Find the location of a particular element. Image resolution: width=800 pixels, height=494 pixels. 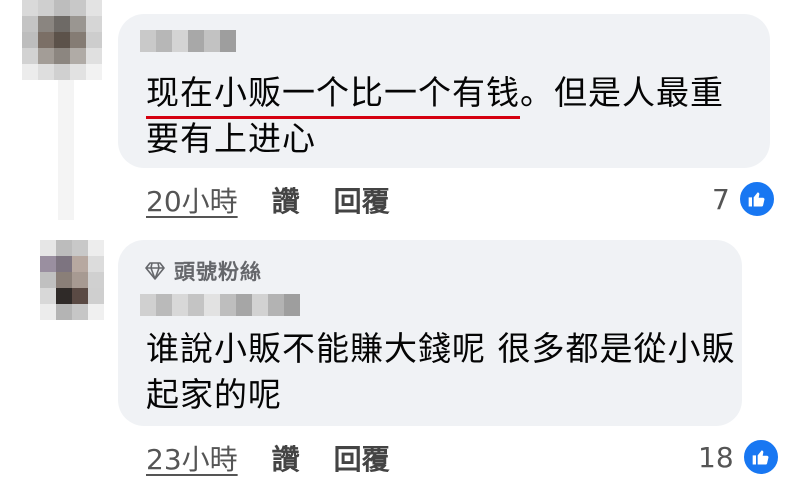

timestamp-link: 20小時 is located at coordinates (192, 200).